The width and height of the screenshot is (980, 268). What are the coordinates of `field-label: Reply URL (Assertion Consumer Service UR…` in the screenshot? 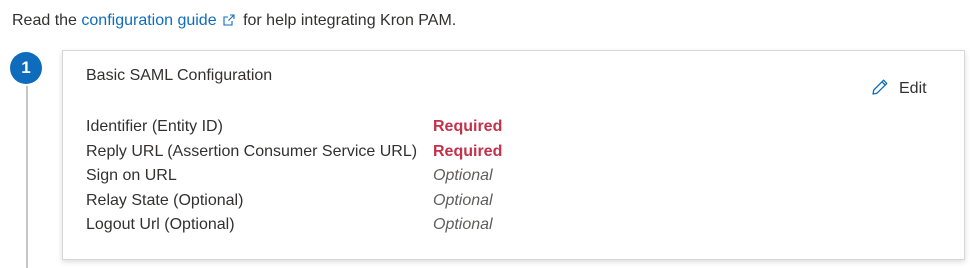 It's located at (252, 151).